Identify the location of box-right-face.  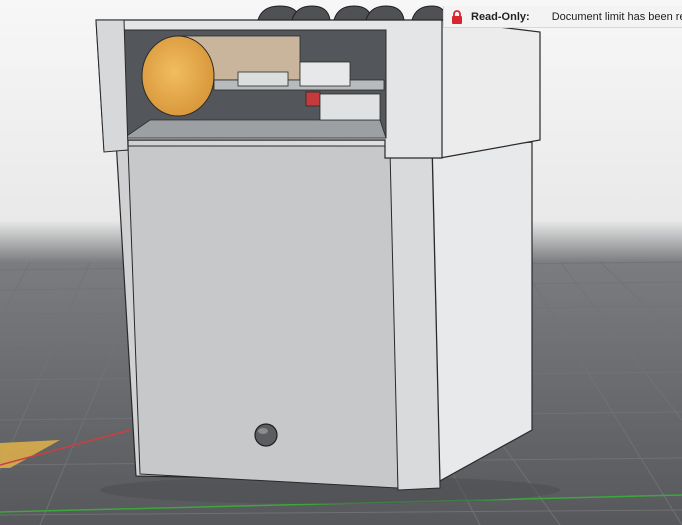
(481, 312).